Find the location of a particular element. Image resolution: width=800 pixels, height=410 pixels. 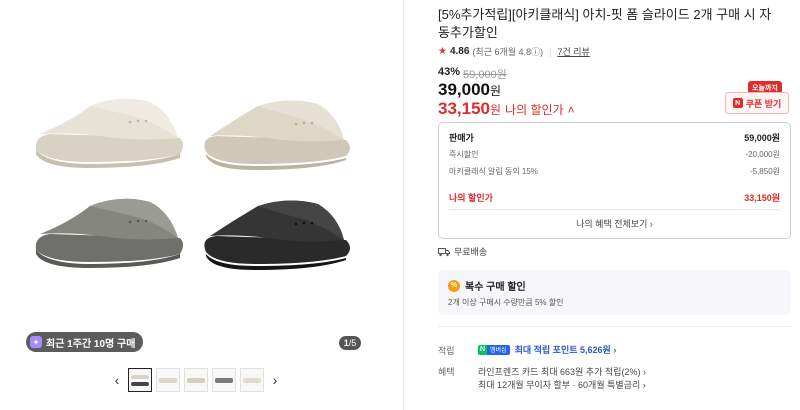

rating-row: ★ 4.86 (최근 6개월 4.8ⓘ) | 7건 리뷰 is located at coordinates (514, 51).